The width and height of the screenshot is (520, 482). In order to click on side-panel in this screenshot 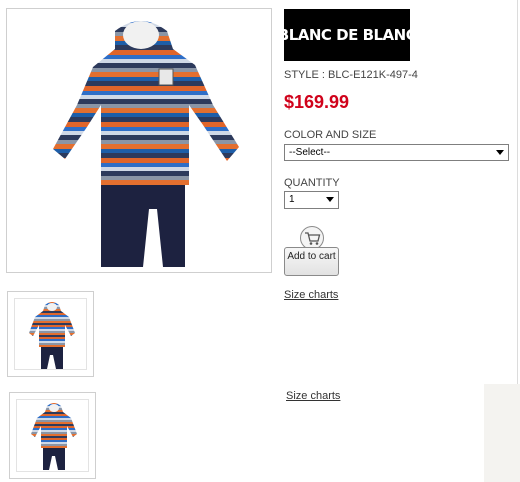, I will do `click(502, 433)`.